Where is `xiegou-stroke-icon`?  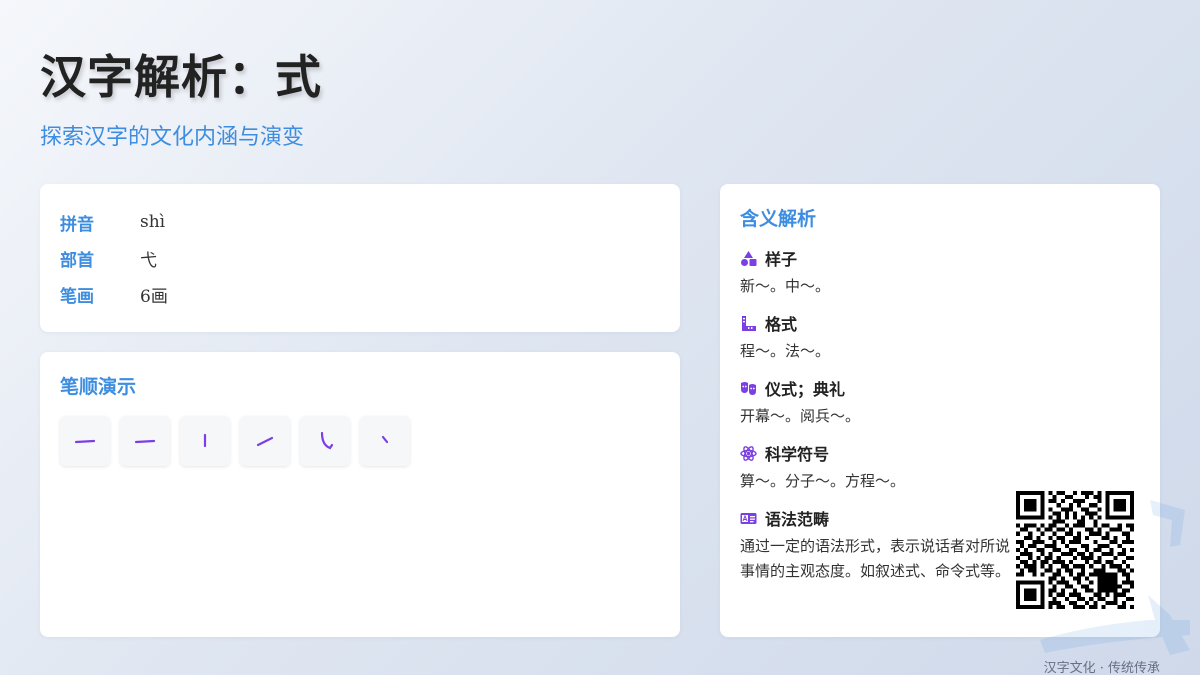 xiegou-stroke-icon is located at coordinates (327, 440).